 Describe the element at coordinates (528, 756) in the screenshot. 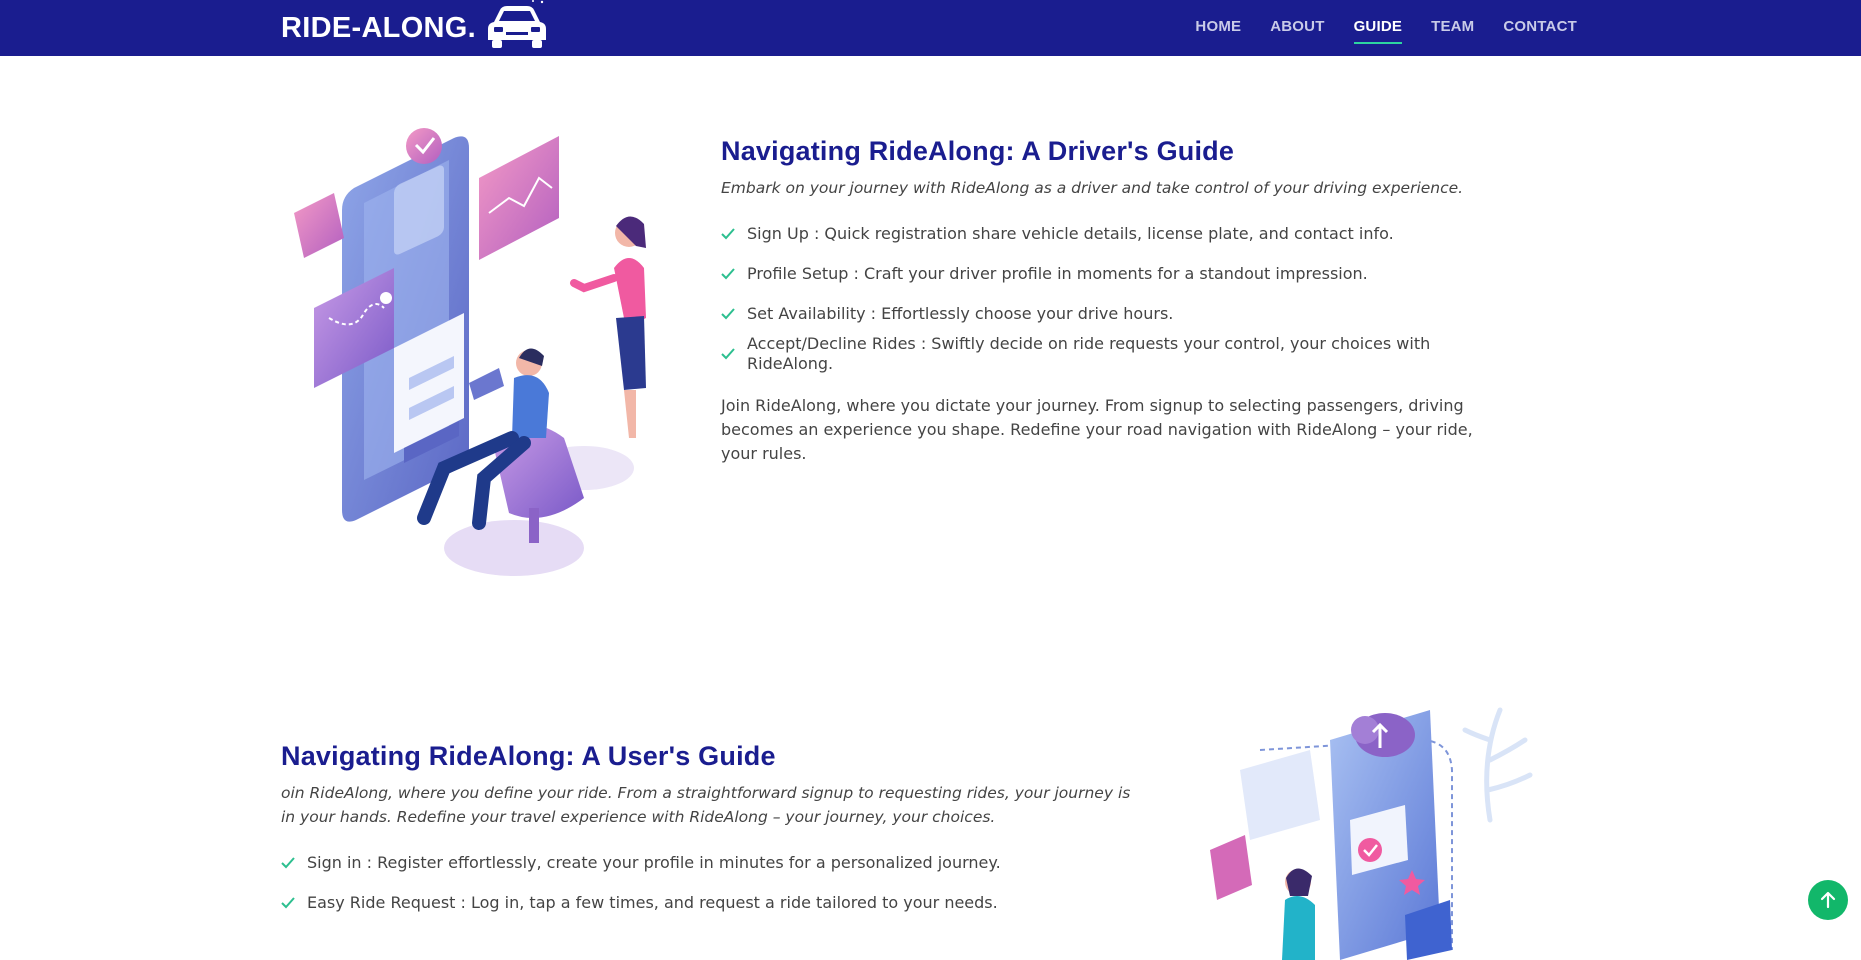

I see `user-guide-title: Navigating RideAlong: A User's Guide` at that location.